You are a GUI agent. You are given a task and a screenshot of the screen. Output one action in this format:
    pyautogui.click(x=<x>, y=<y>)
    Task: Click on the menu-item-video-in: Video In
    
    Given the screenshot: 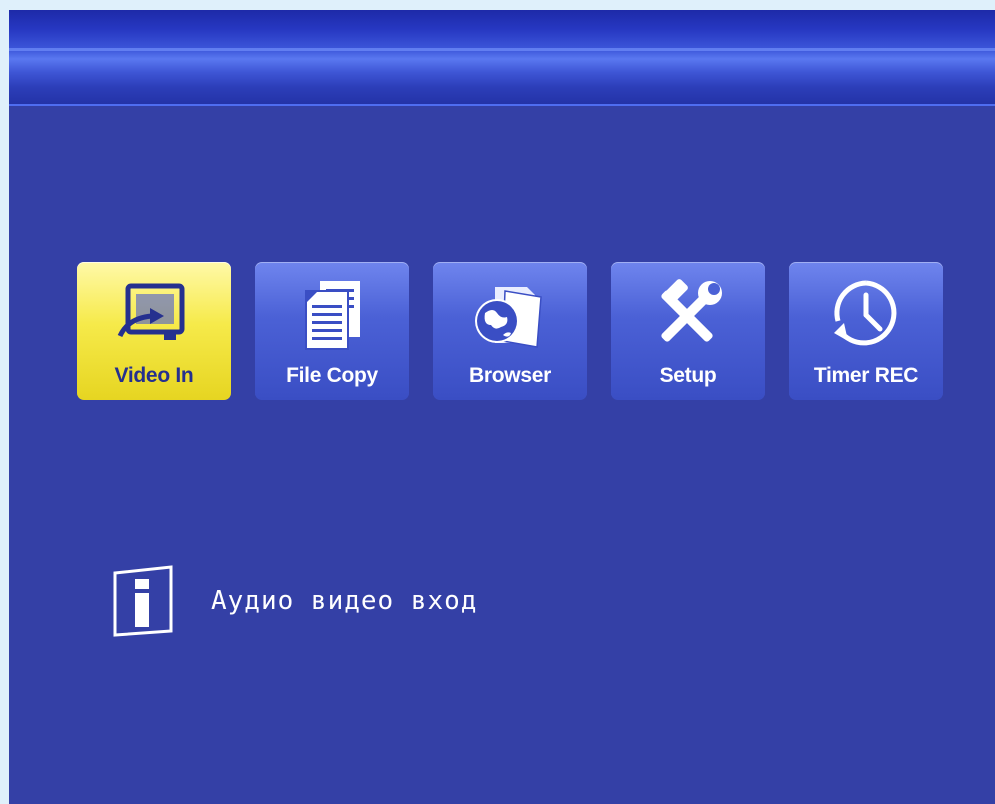 What is the action you would take?
    pyautogui.click(x=154, y=331)
    